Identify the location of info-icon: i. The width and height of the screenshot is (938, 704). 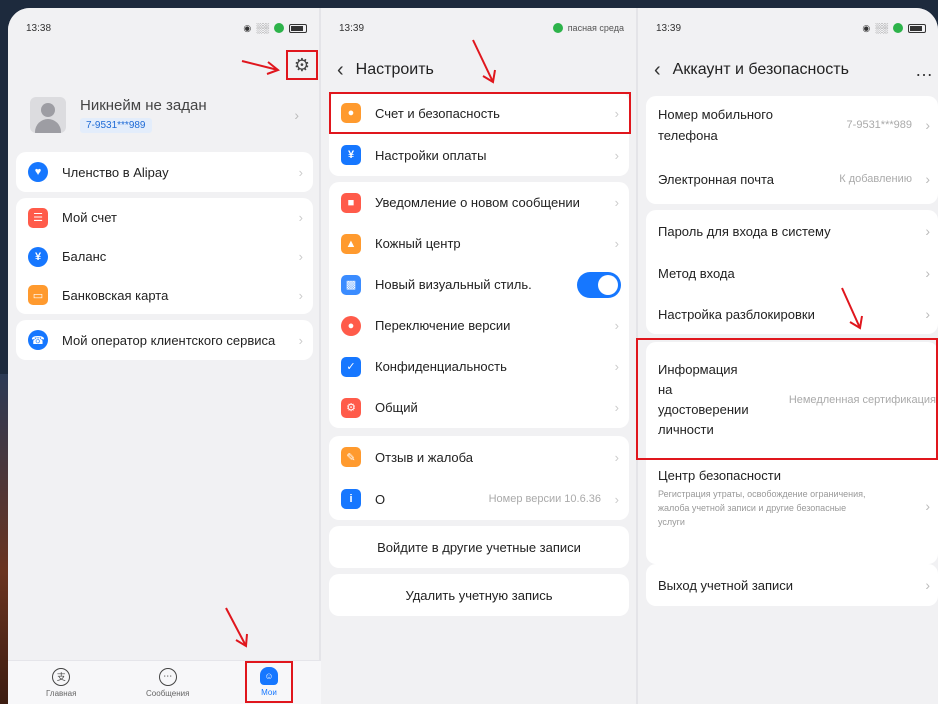
(351, 499).